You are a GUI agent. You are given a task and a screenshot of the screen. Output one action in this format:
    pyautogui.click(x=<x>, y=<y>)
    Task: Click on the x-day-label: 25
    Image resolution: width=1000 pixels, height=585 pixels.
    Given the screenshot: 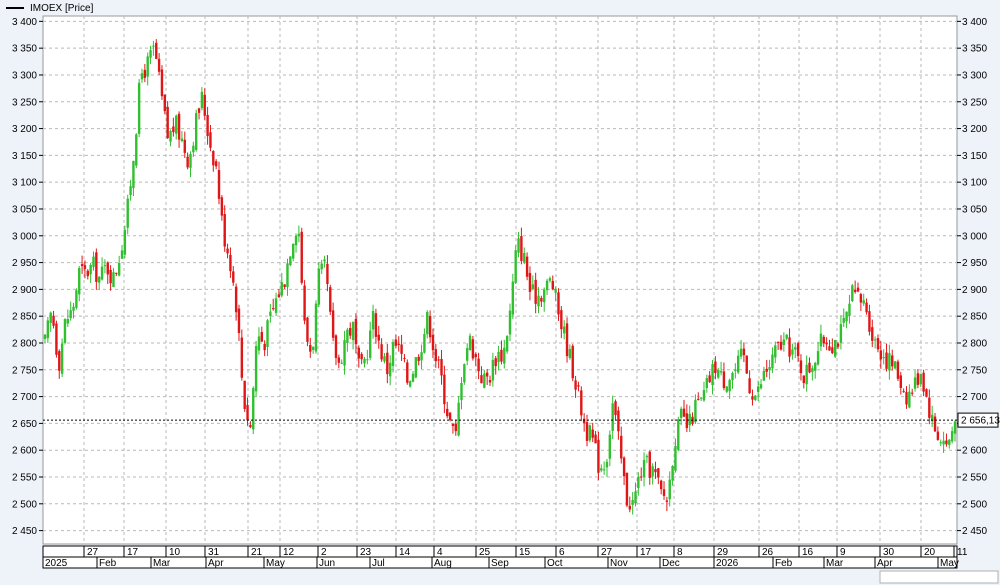 What is the action you would take?
    pyautogui.click(x=485, y=552)
    